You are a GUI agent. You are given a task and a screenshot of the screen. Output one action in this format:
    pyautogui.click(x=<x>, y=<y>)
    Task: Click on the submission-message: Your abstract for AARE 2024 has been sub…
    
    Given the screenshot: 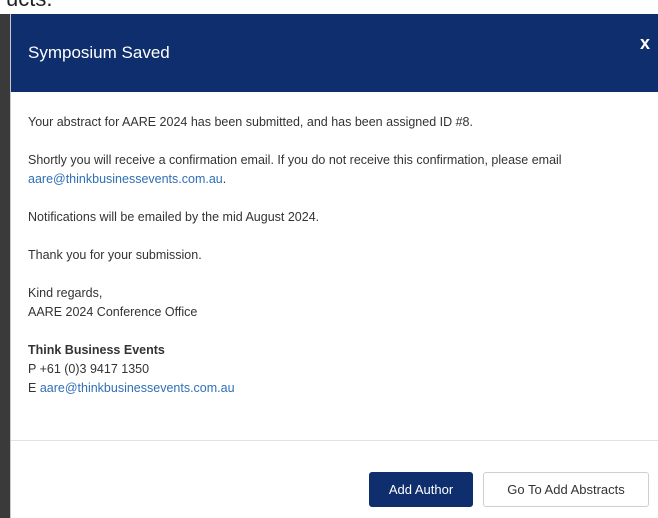 What is the action you would take?
    pyautogui.click(x=250, y=122)
    